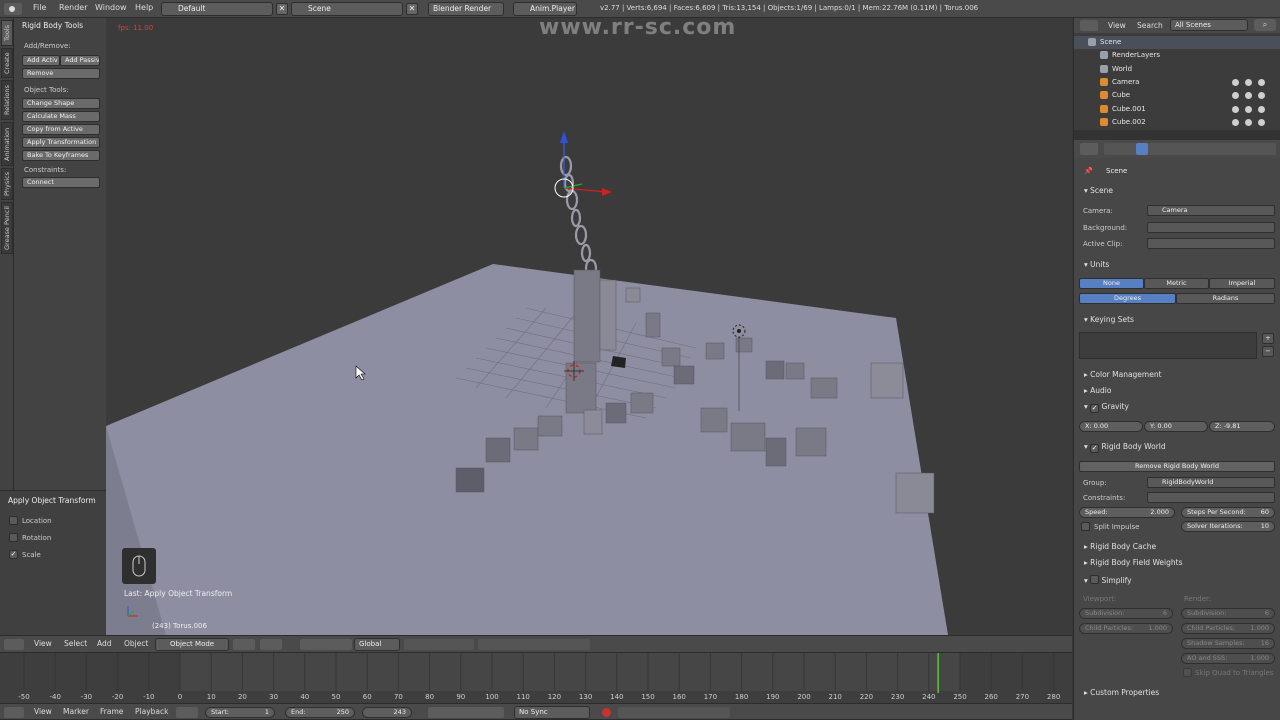 This screenshot has width=1280, height=720. What do you see at coordinates (136, 643) in the screenshot?
I see `menu-object: Object` at bounding box center [136, 643].